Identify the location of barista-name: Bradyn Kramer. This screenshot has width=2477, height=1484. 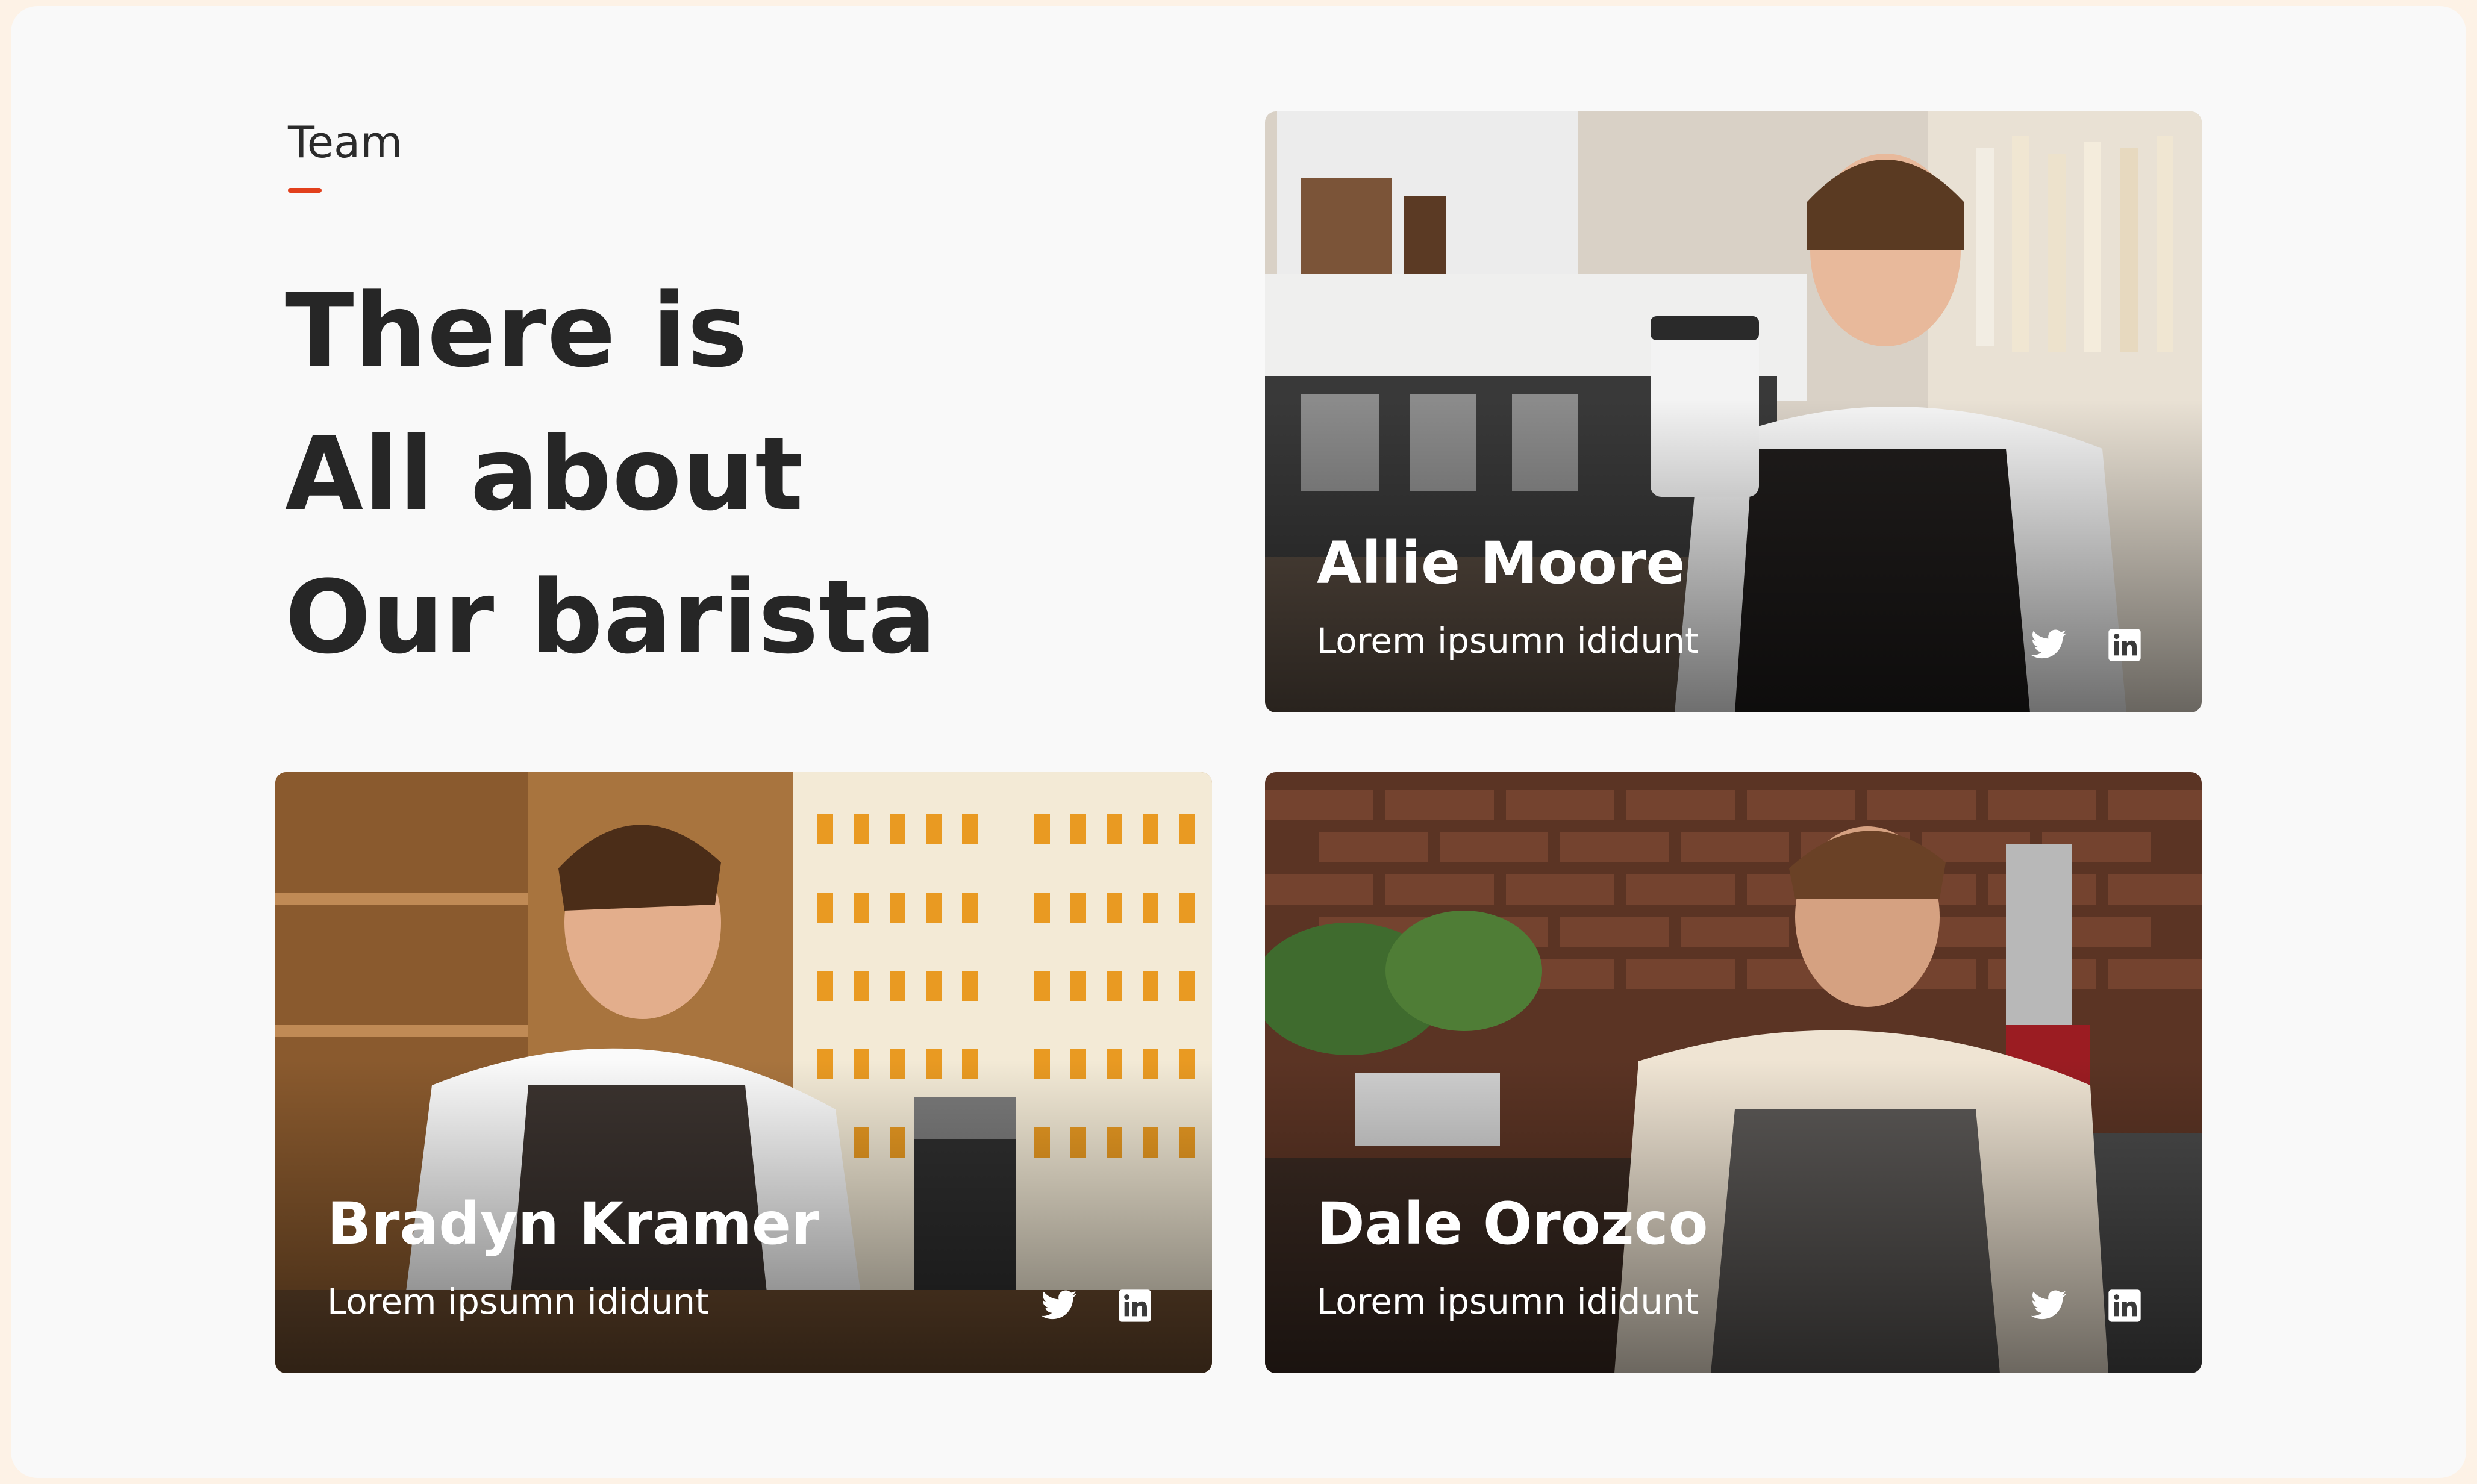
(573, 1224).